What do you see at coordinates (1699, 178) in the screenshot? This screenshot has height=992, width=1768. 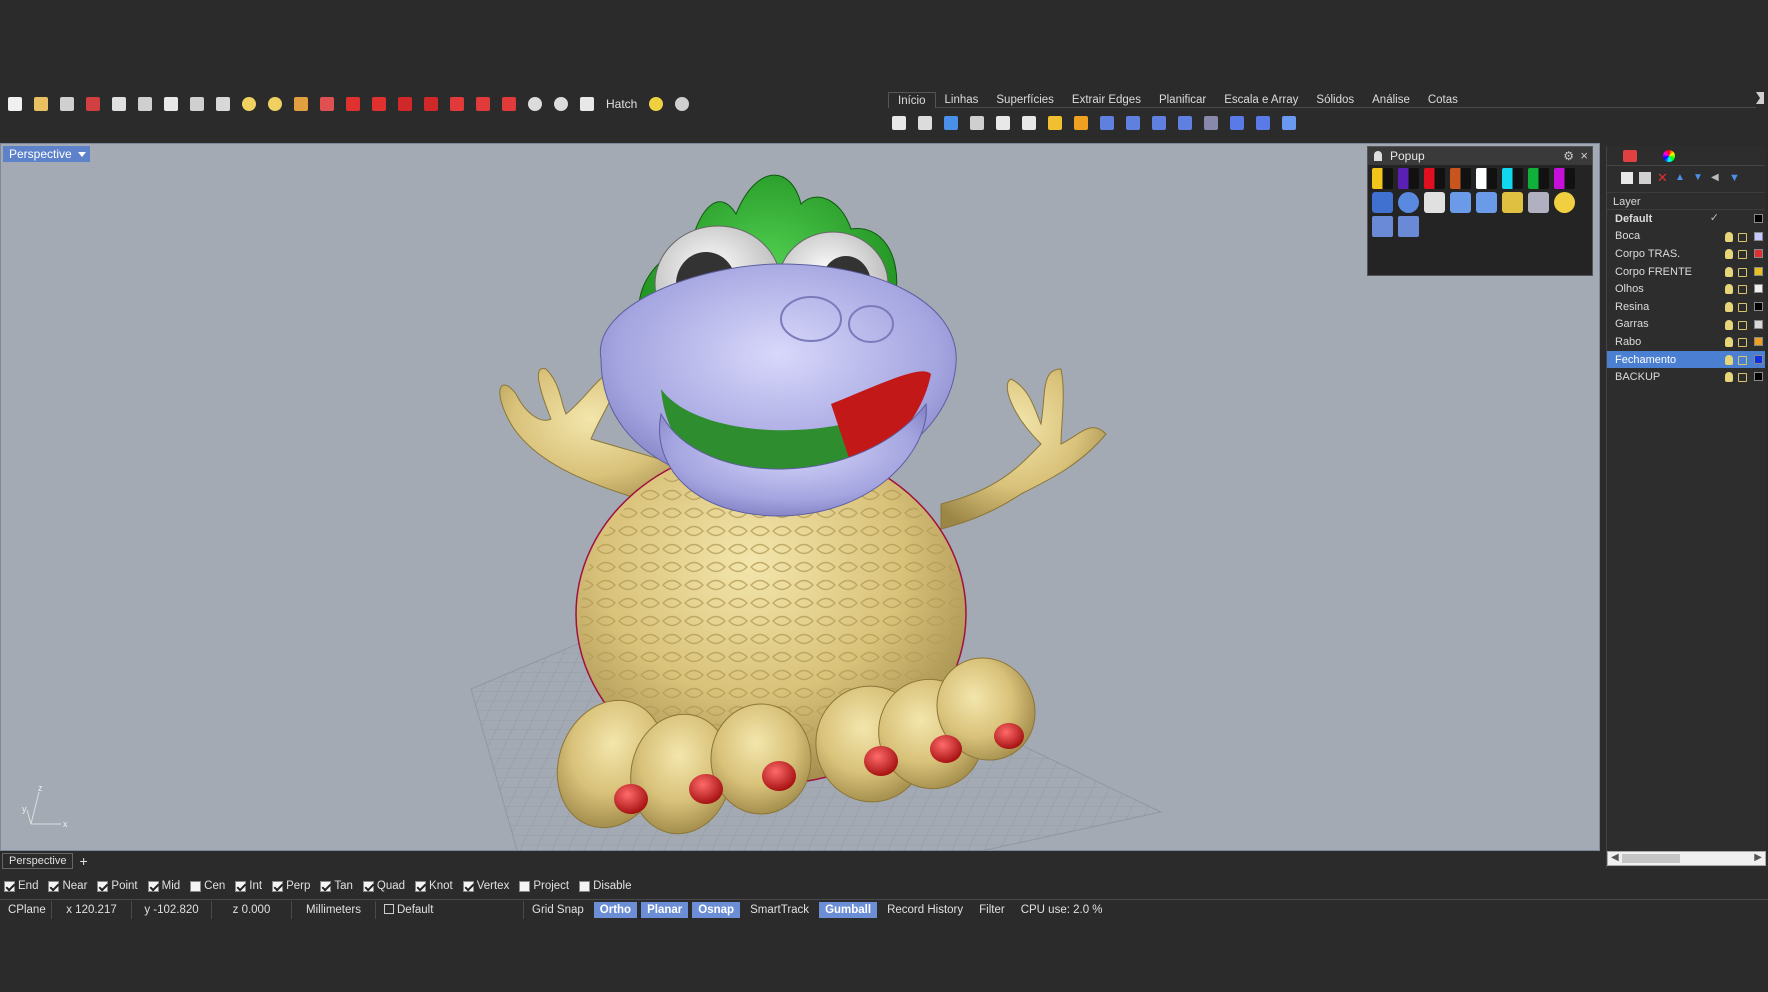 I see `move-down-icon: ▼` at bounding box center [1699, 178].